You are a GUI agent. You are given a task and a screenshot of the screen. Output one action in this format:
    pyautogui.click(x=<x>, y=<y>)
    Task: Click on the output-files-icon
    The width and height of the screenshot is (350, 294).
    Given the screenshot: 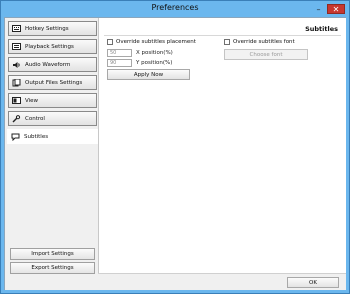 What is the action you would take?
    pyautogui.click(x=16, y=82)
    